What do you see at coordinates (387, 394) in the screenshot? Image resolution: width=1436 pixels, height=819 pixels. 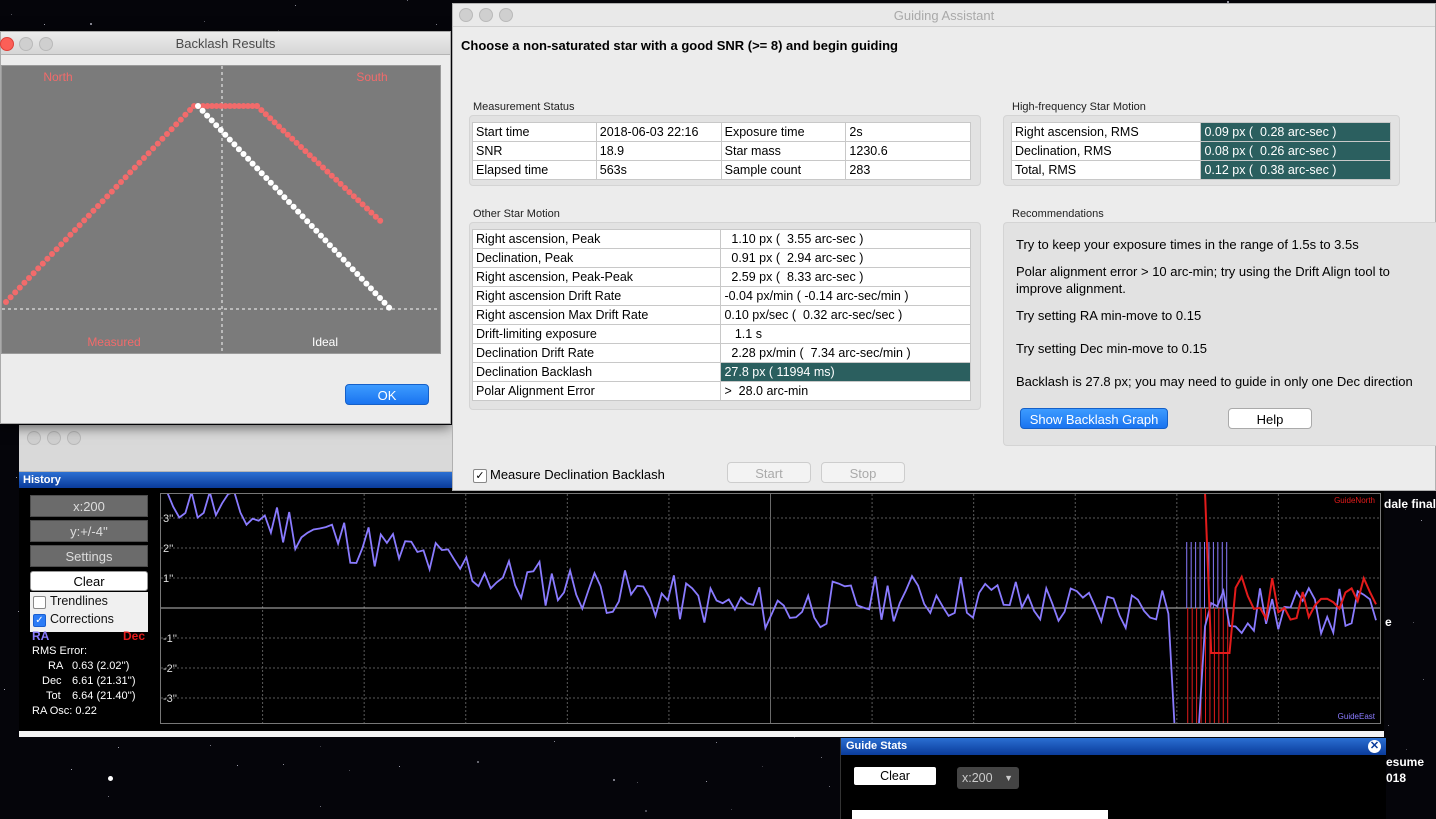 I see `ok-button: OK` at bounding box center [387, 394].